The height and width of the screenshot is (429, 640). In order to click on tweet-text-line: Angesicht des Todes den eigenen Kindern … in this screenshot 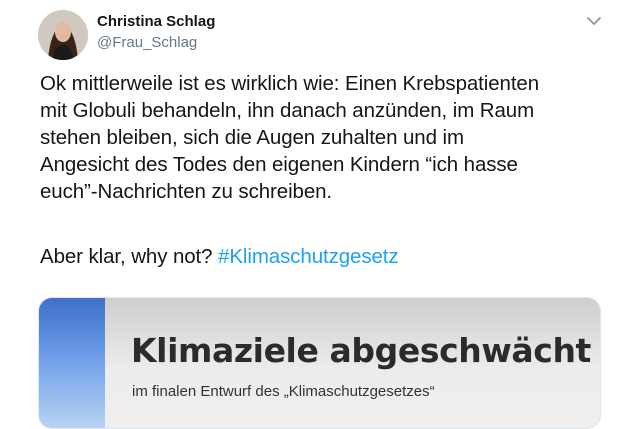, I will do `click(279, 164)`.